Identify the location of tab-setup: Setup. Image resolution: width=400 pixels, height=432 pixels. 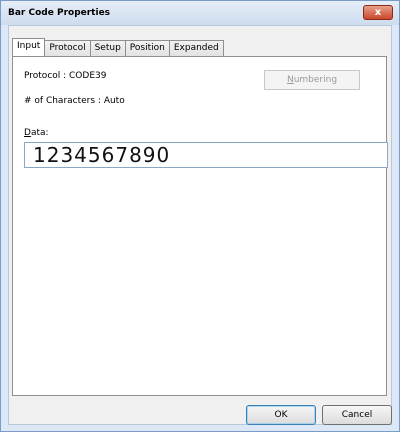
(107, 48).